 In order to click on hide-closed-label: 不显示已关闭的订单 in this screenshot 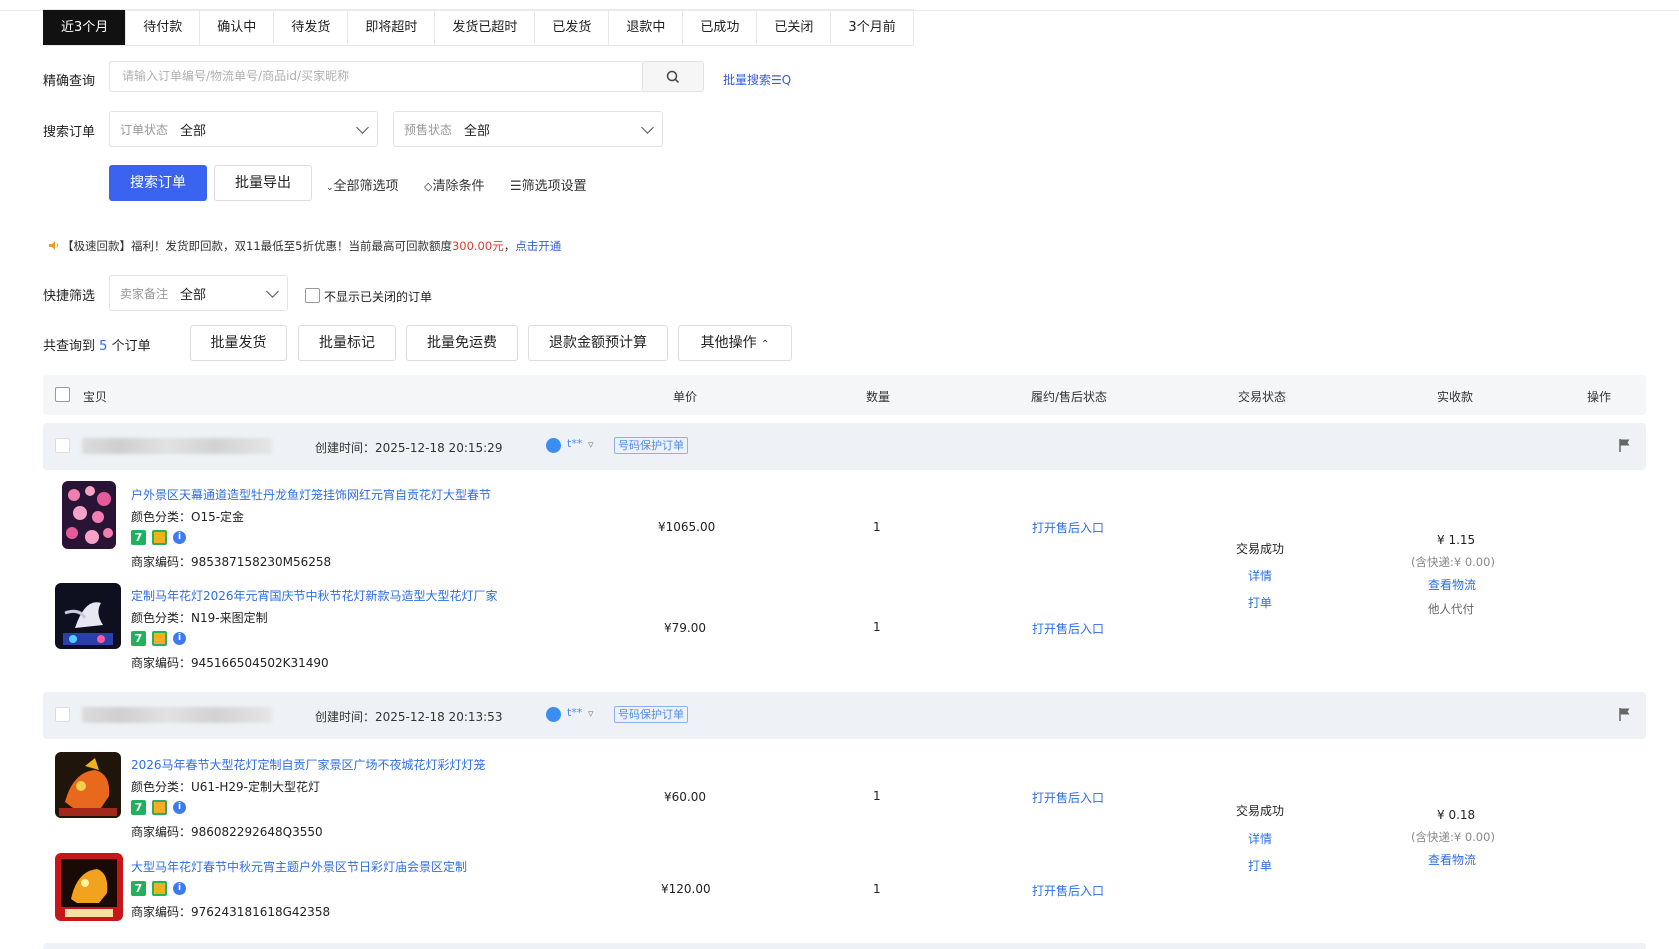, I will do `click(378, 297)`.